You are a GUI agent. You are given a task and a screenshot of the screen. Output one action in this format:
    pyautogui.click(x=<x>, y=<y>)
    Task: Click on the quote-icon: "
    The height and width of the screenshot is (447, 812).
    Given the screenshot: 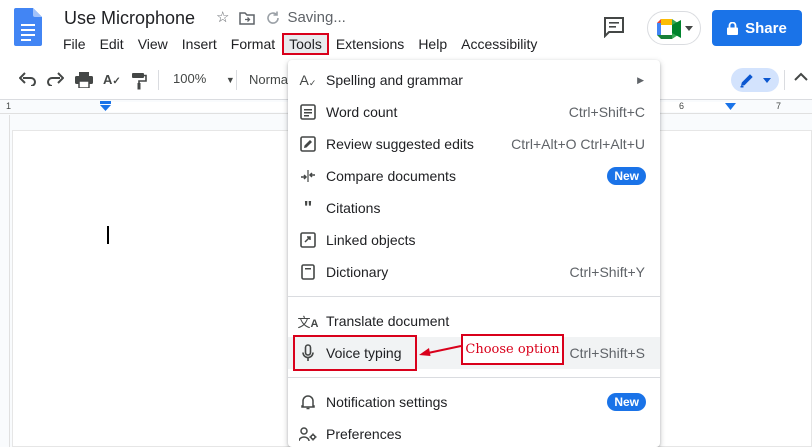 What is the action you would take?
    pyautogui.click(x=308, y=207)
    